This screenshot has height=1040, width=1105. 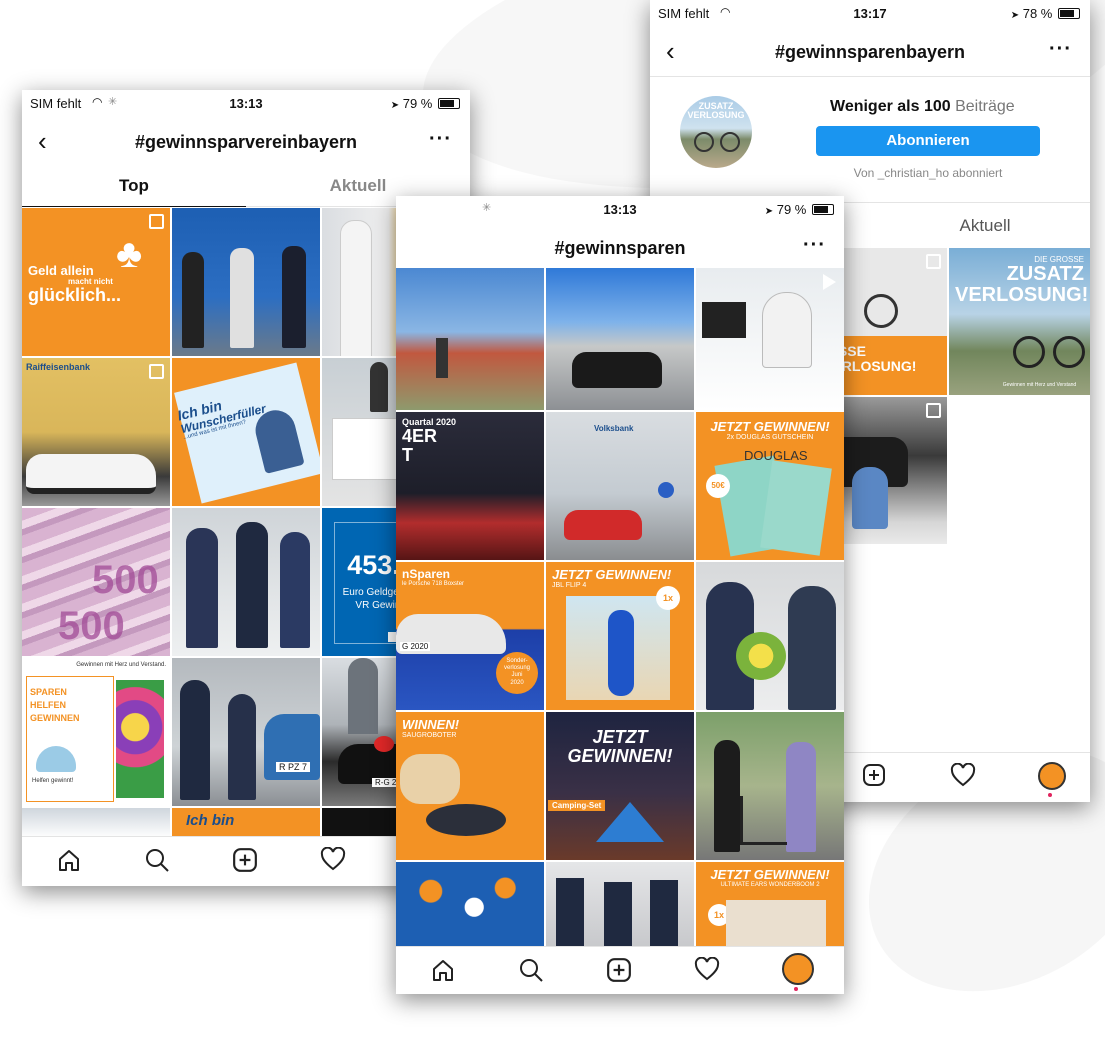 What do you see at coordinates (293, 767) in the screenshot?
I see `license-plate: R PZ 7` at bounding box center [293, 767].